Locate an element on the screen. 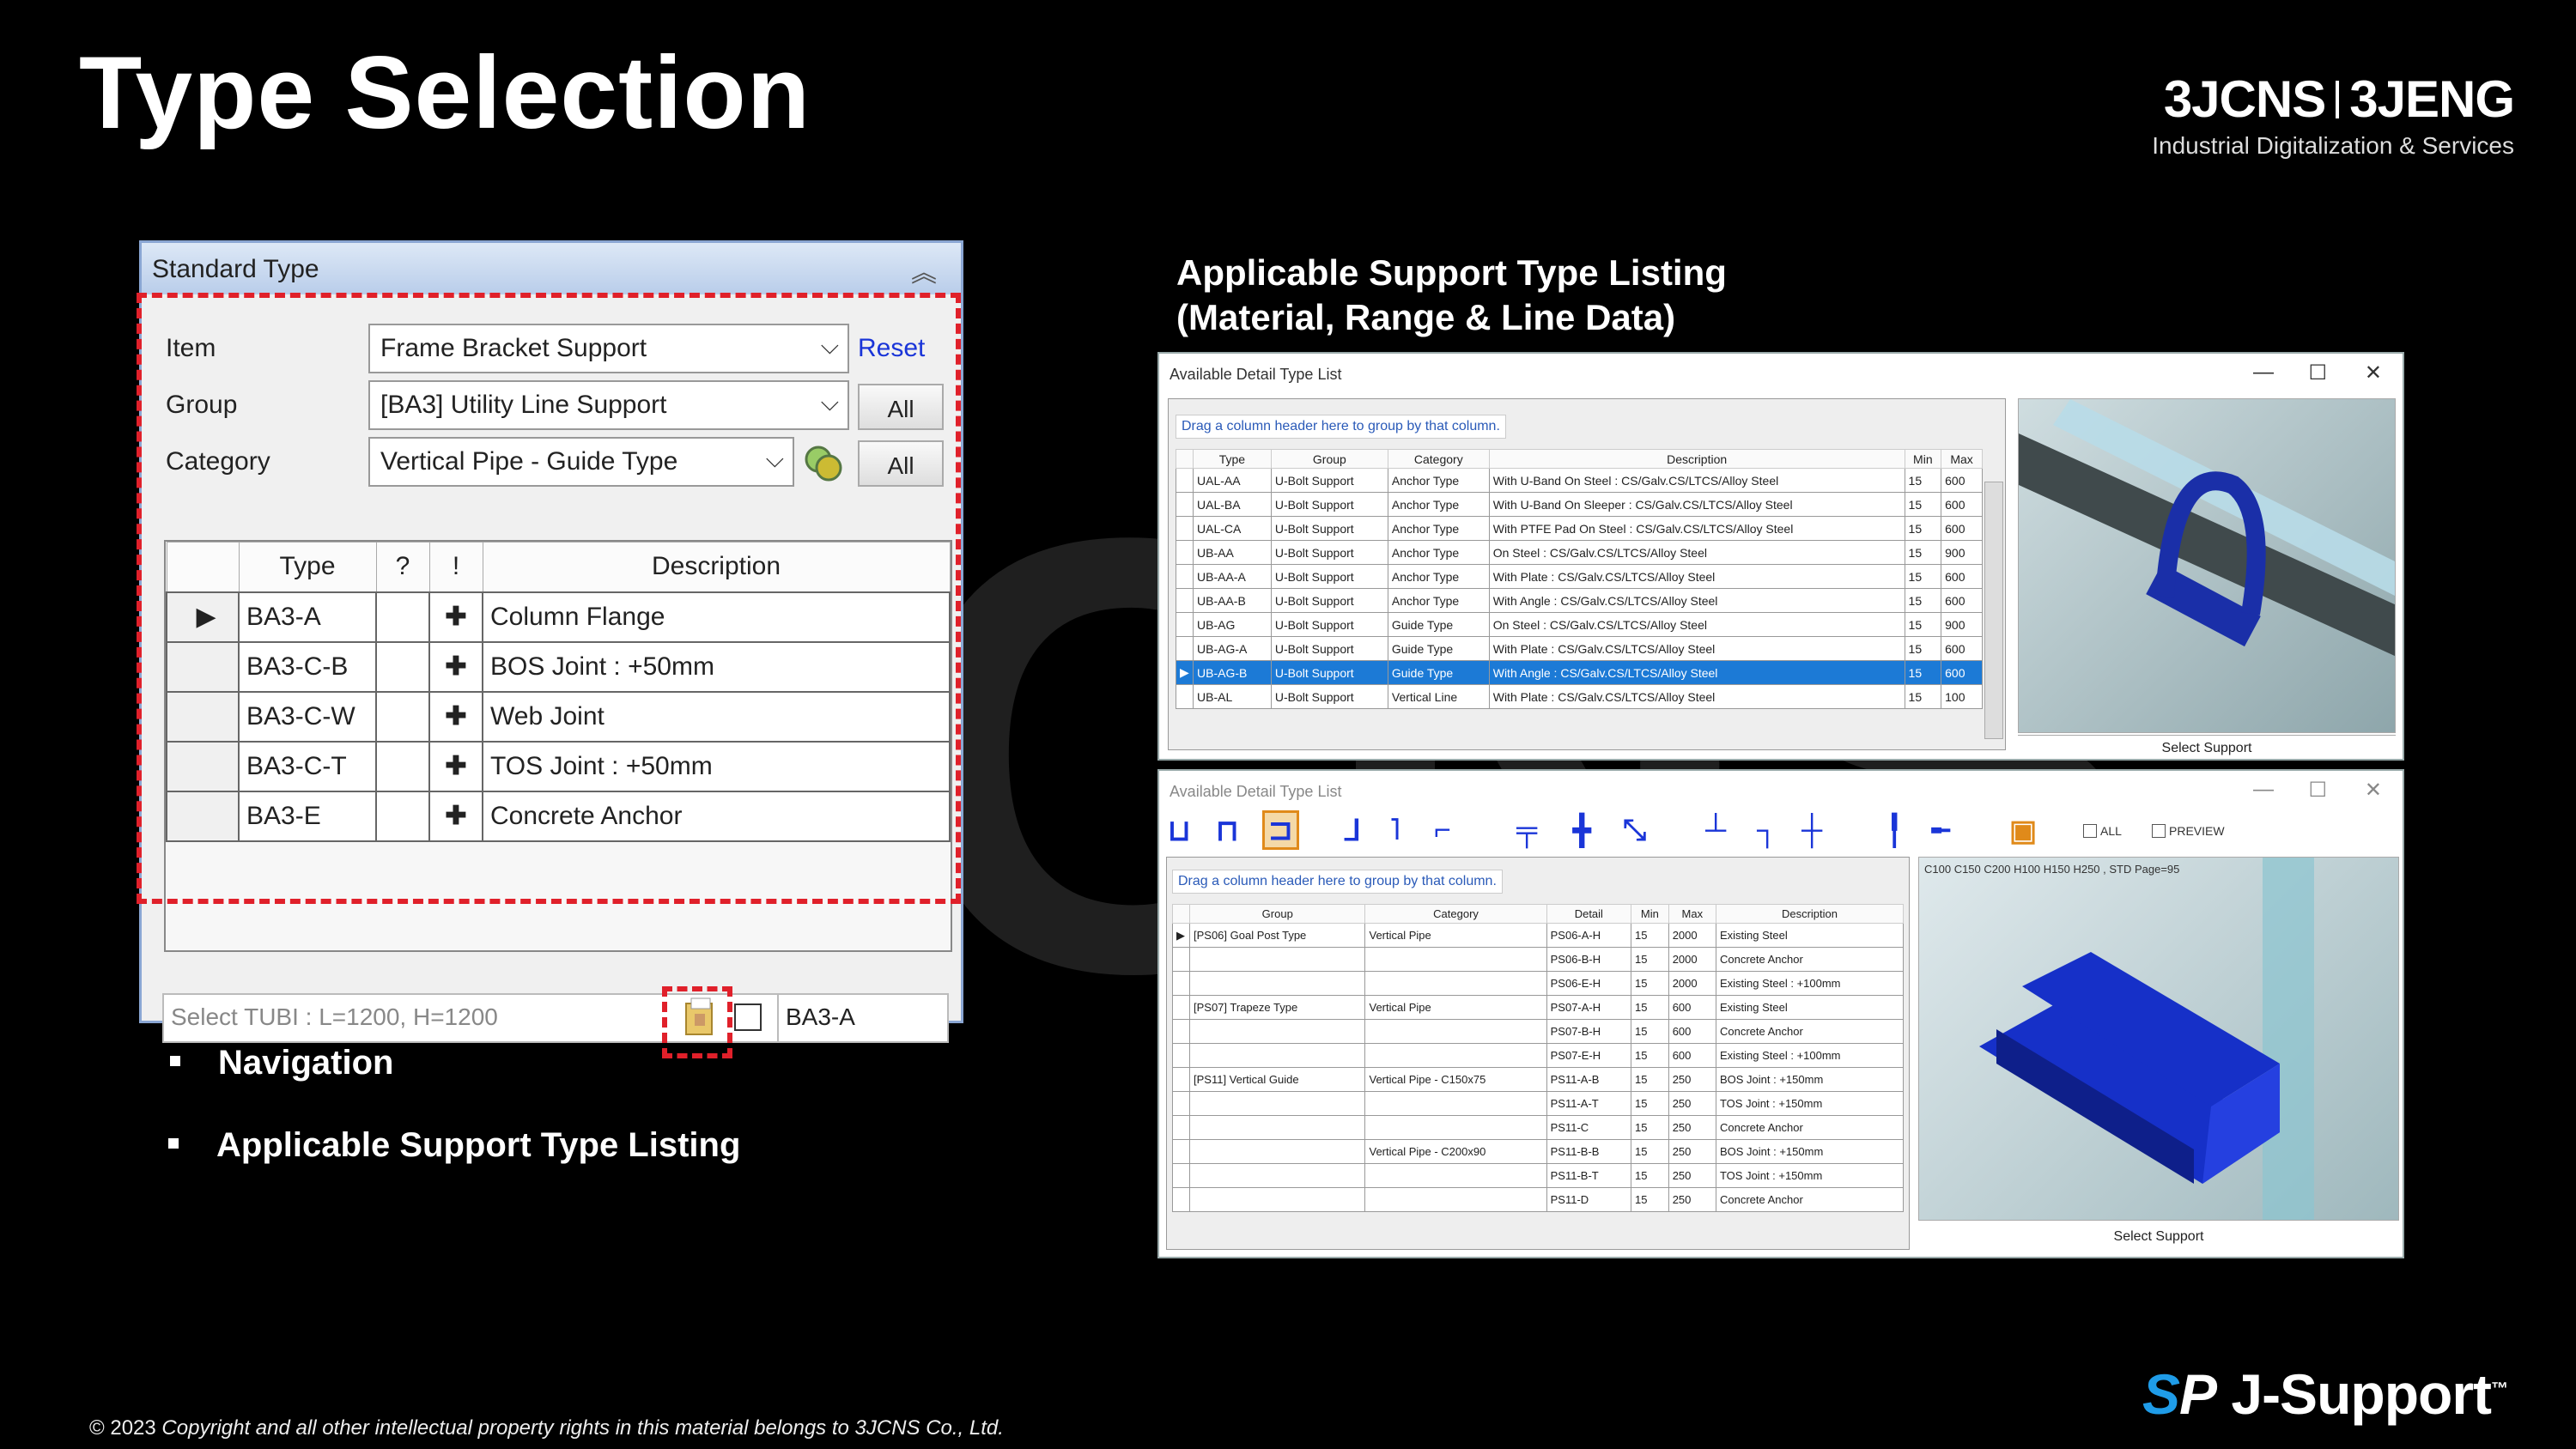 Image resolution: width=2576 pixels, height=1449 pixels. column-header: Type is located at coordinates (1232, 459).